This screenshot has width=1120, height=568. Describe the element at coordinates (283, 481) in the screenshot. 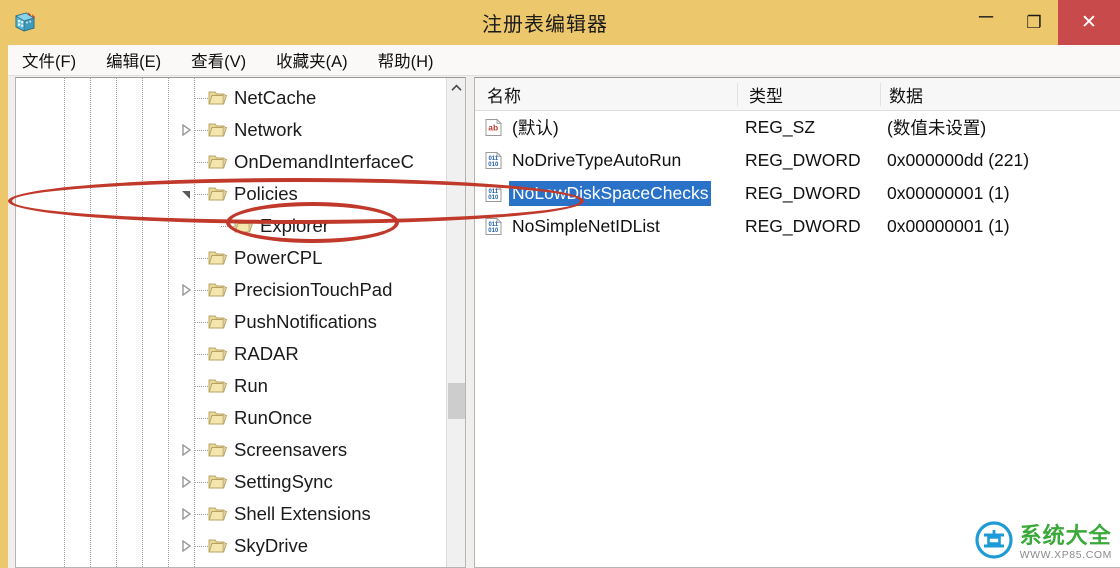

I see `tree-item-label: SettingSync` at that location.